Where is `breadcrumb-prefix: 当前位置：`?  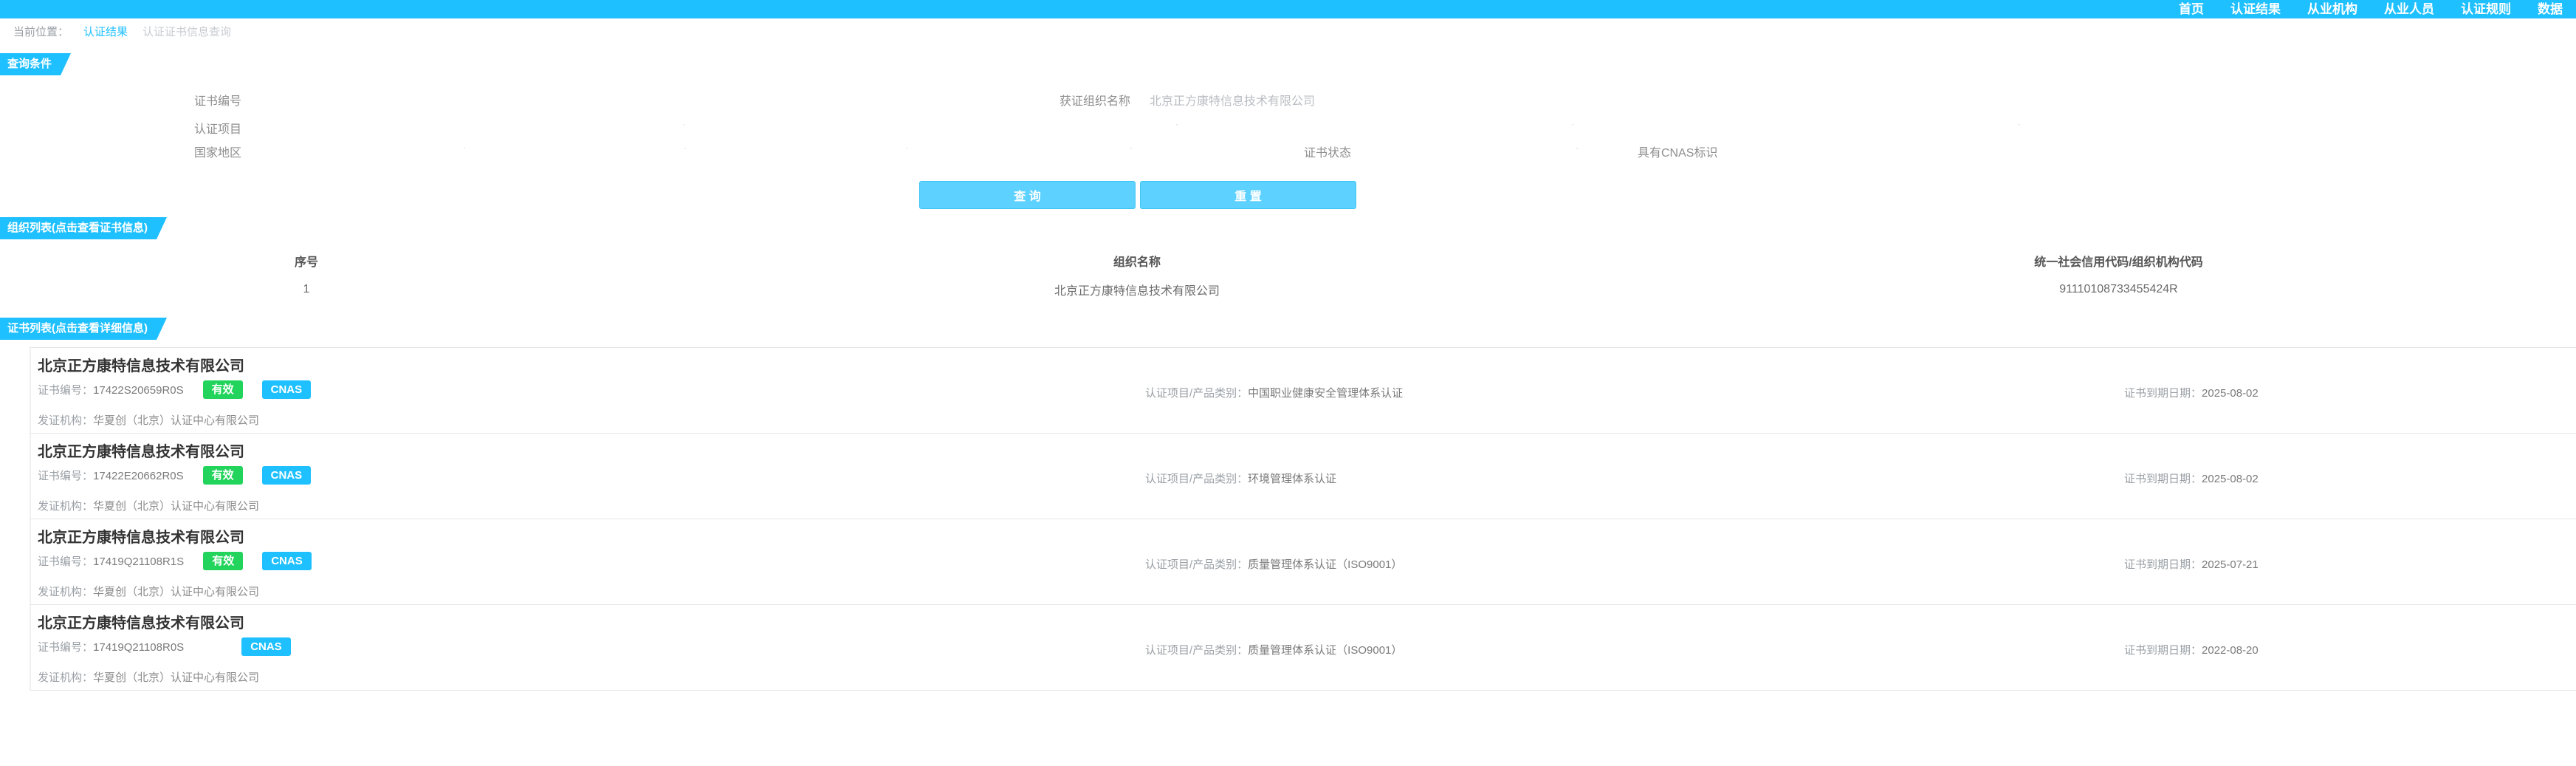 breadcrumb-prefix: 当前位置： is located at coordinates (41, 32).